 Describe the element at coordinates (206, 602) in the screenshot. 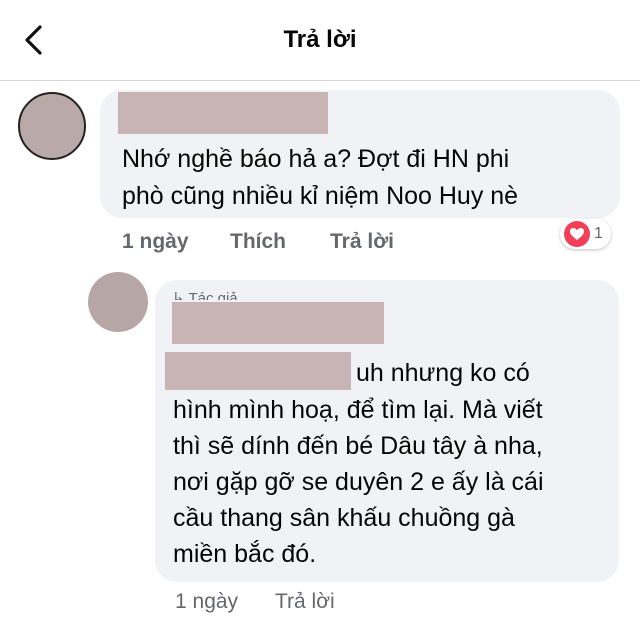

I see `reply-timestamp: 1 ngày` at that location.